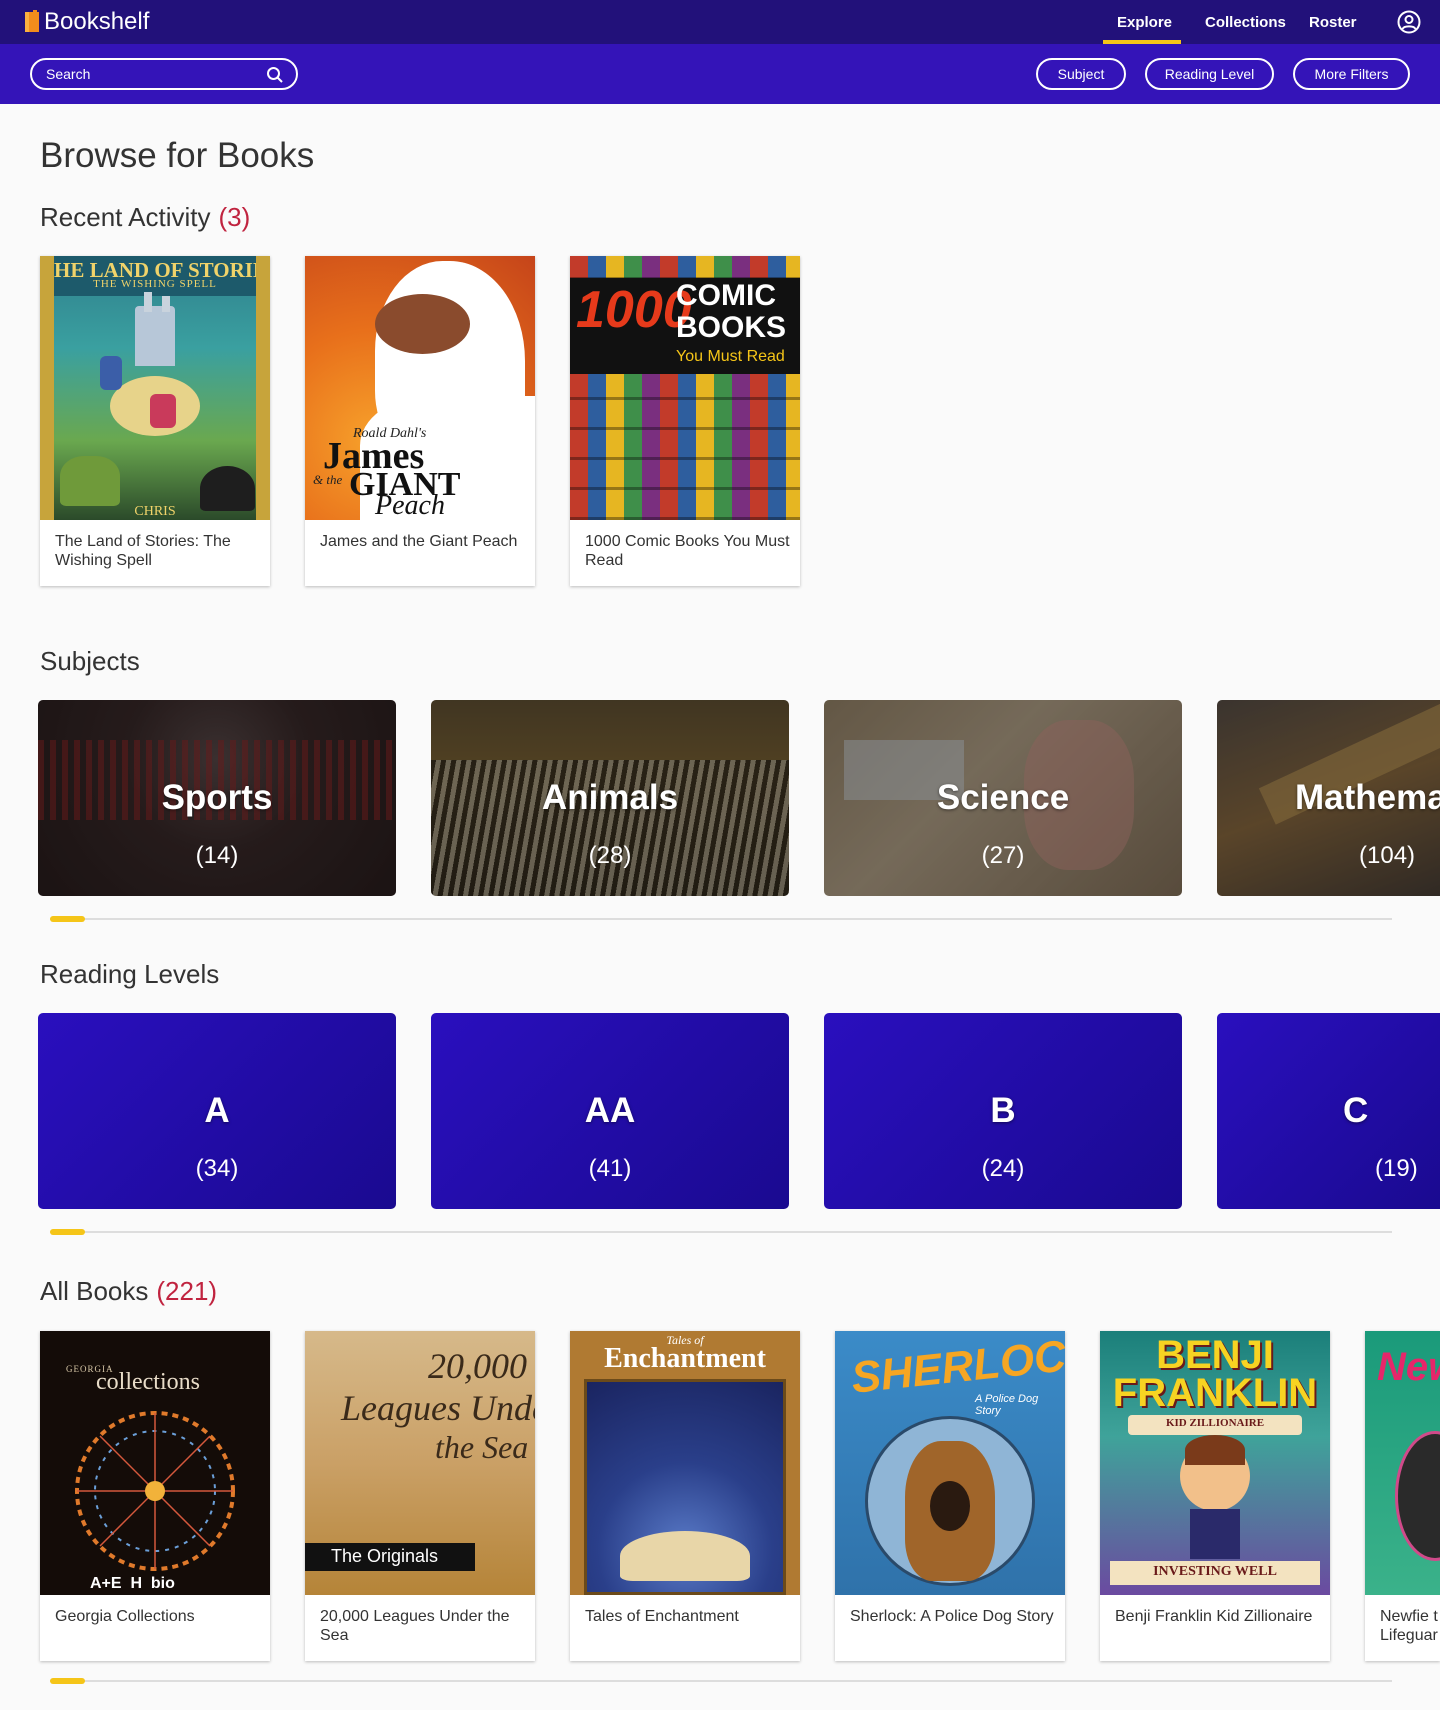 The height and width of the screenshot is (1710, 1440). I want to click on book-title: Tales of Enchantment, so click(662, 1616).